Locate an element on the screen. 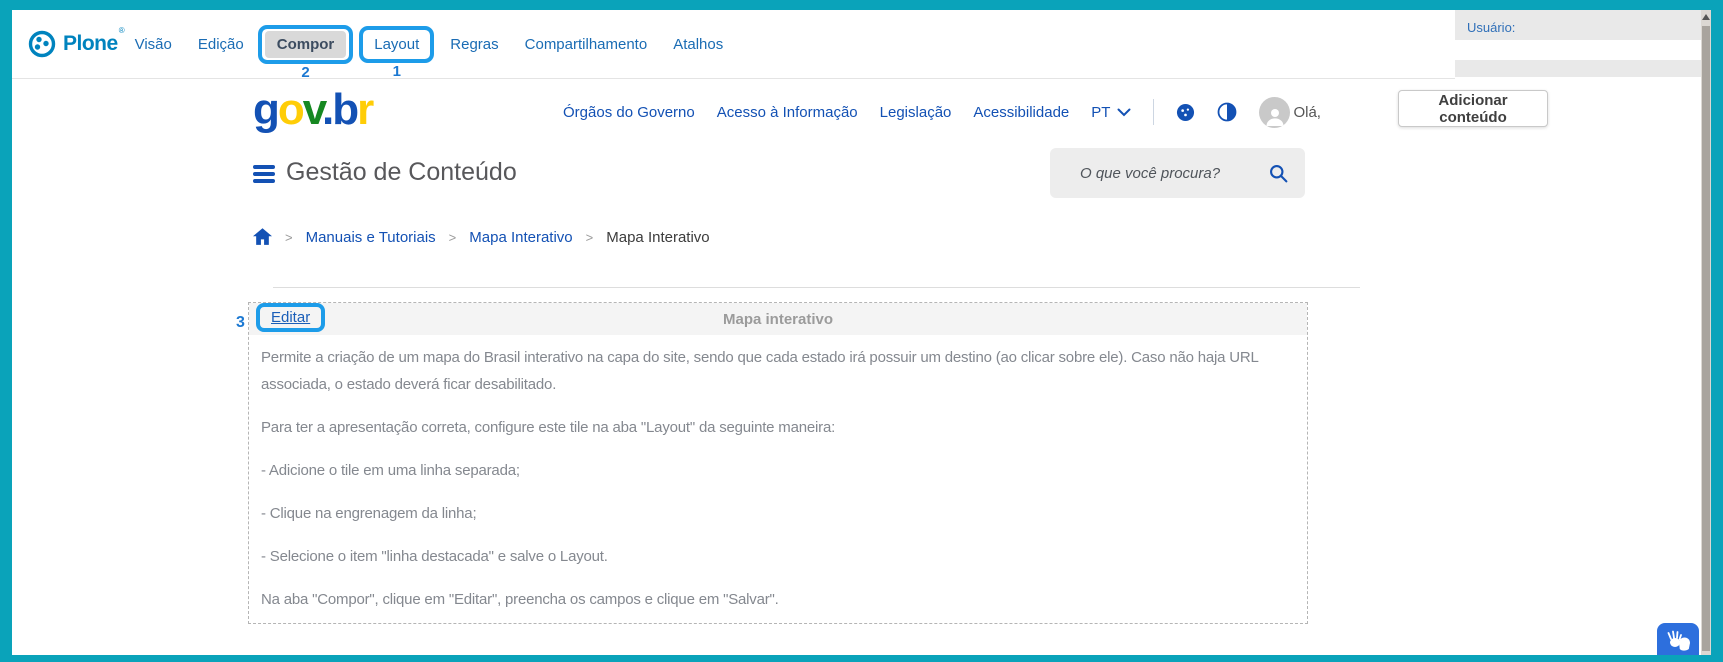 This screenshot has height=662, width=1723. nav-link-legislacao: Legislação is located at coordinates (916, 112).